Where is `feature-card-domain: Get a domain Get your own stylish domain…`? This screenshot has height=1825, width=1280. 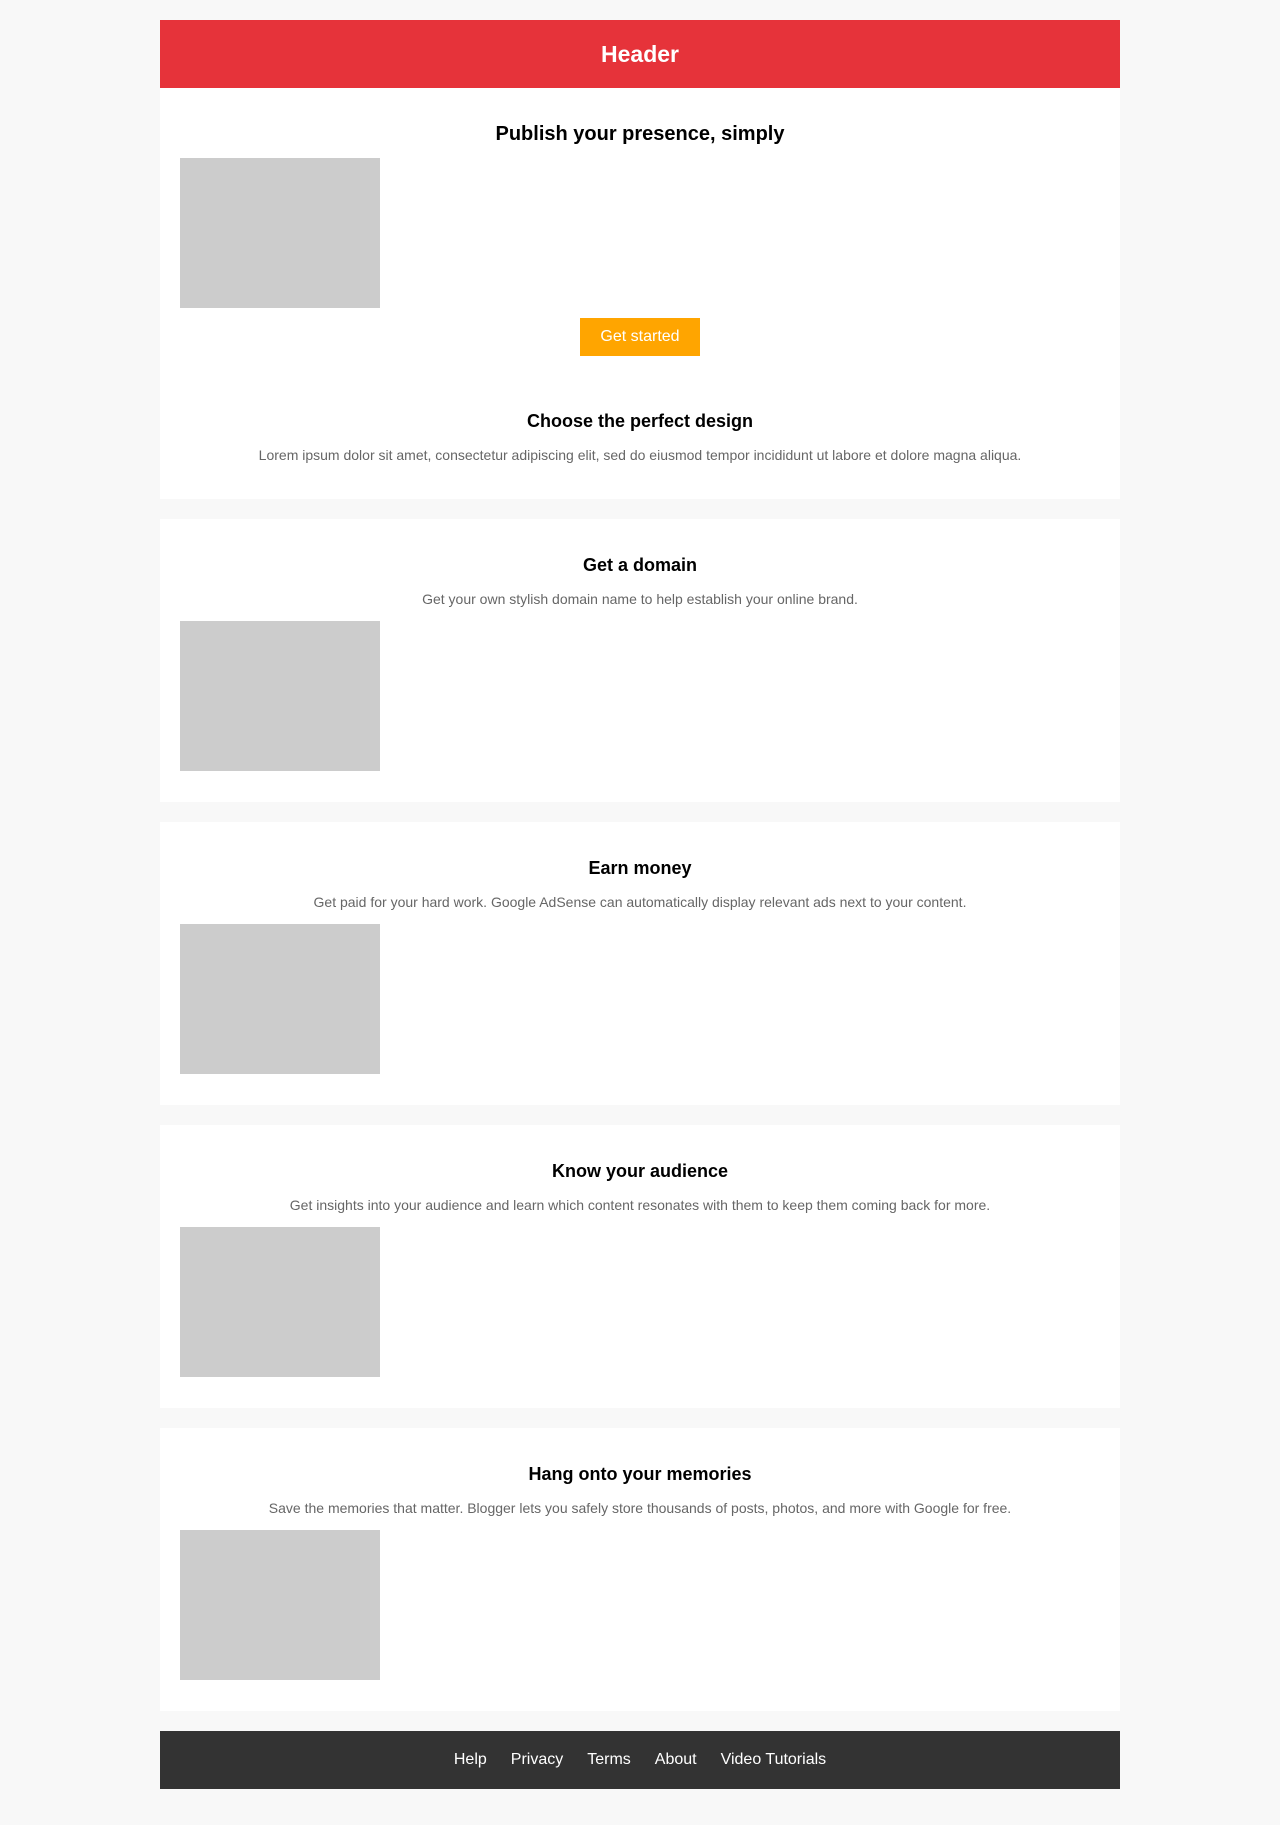 feature-card-domain: Get a domain Get your own stylish domain… is located at coordinates (640, 660).